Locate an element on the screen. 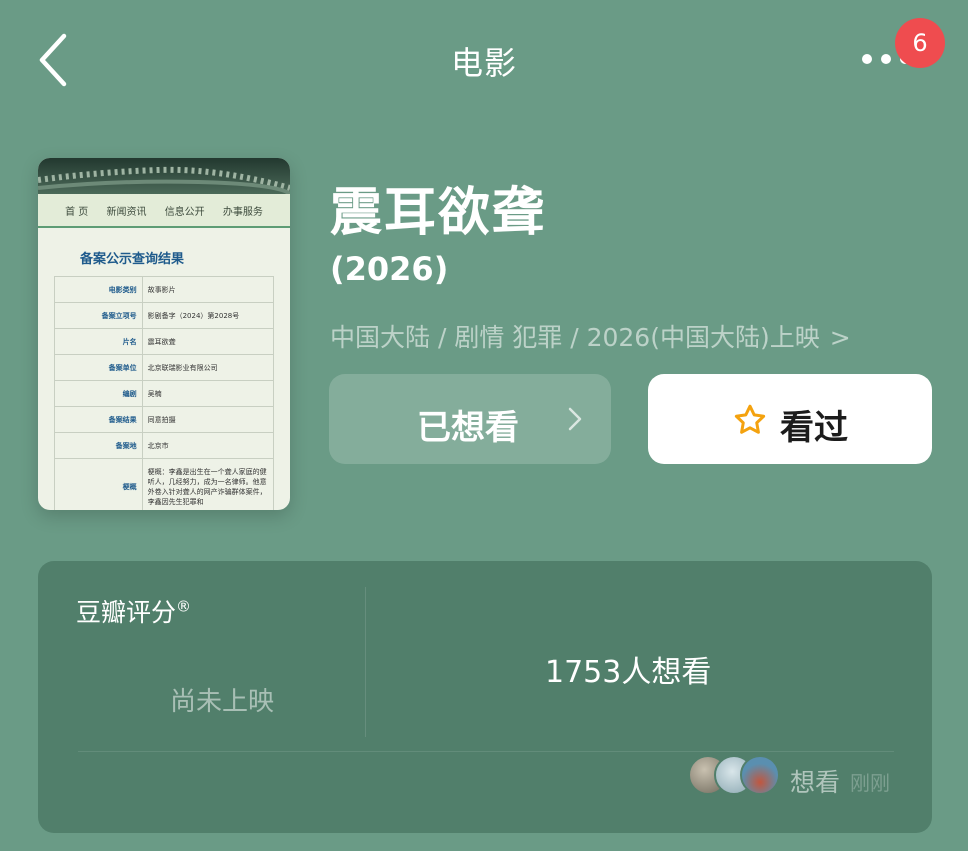  movie-year: (2026) is located at coordinates (389, 269).